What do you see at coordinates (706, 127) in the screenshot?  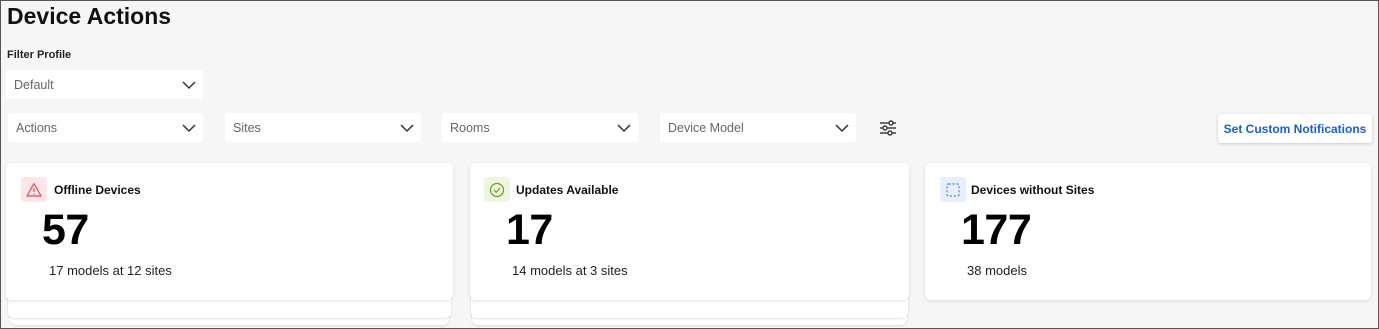 I see `device-model-select-label: Device Model` at bounding box center [706, 127].